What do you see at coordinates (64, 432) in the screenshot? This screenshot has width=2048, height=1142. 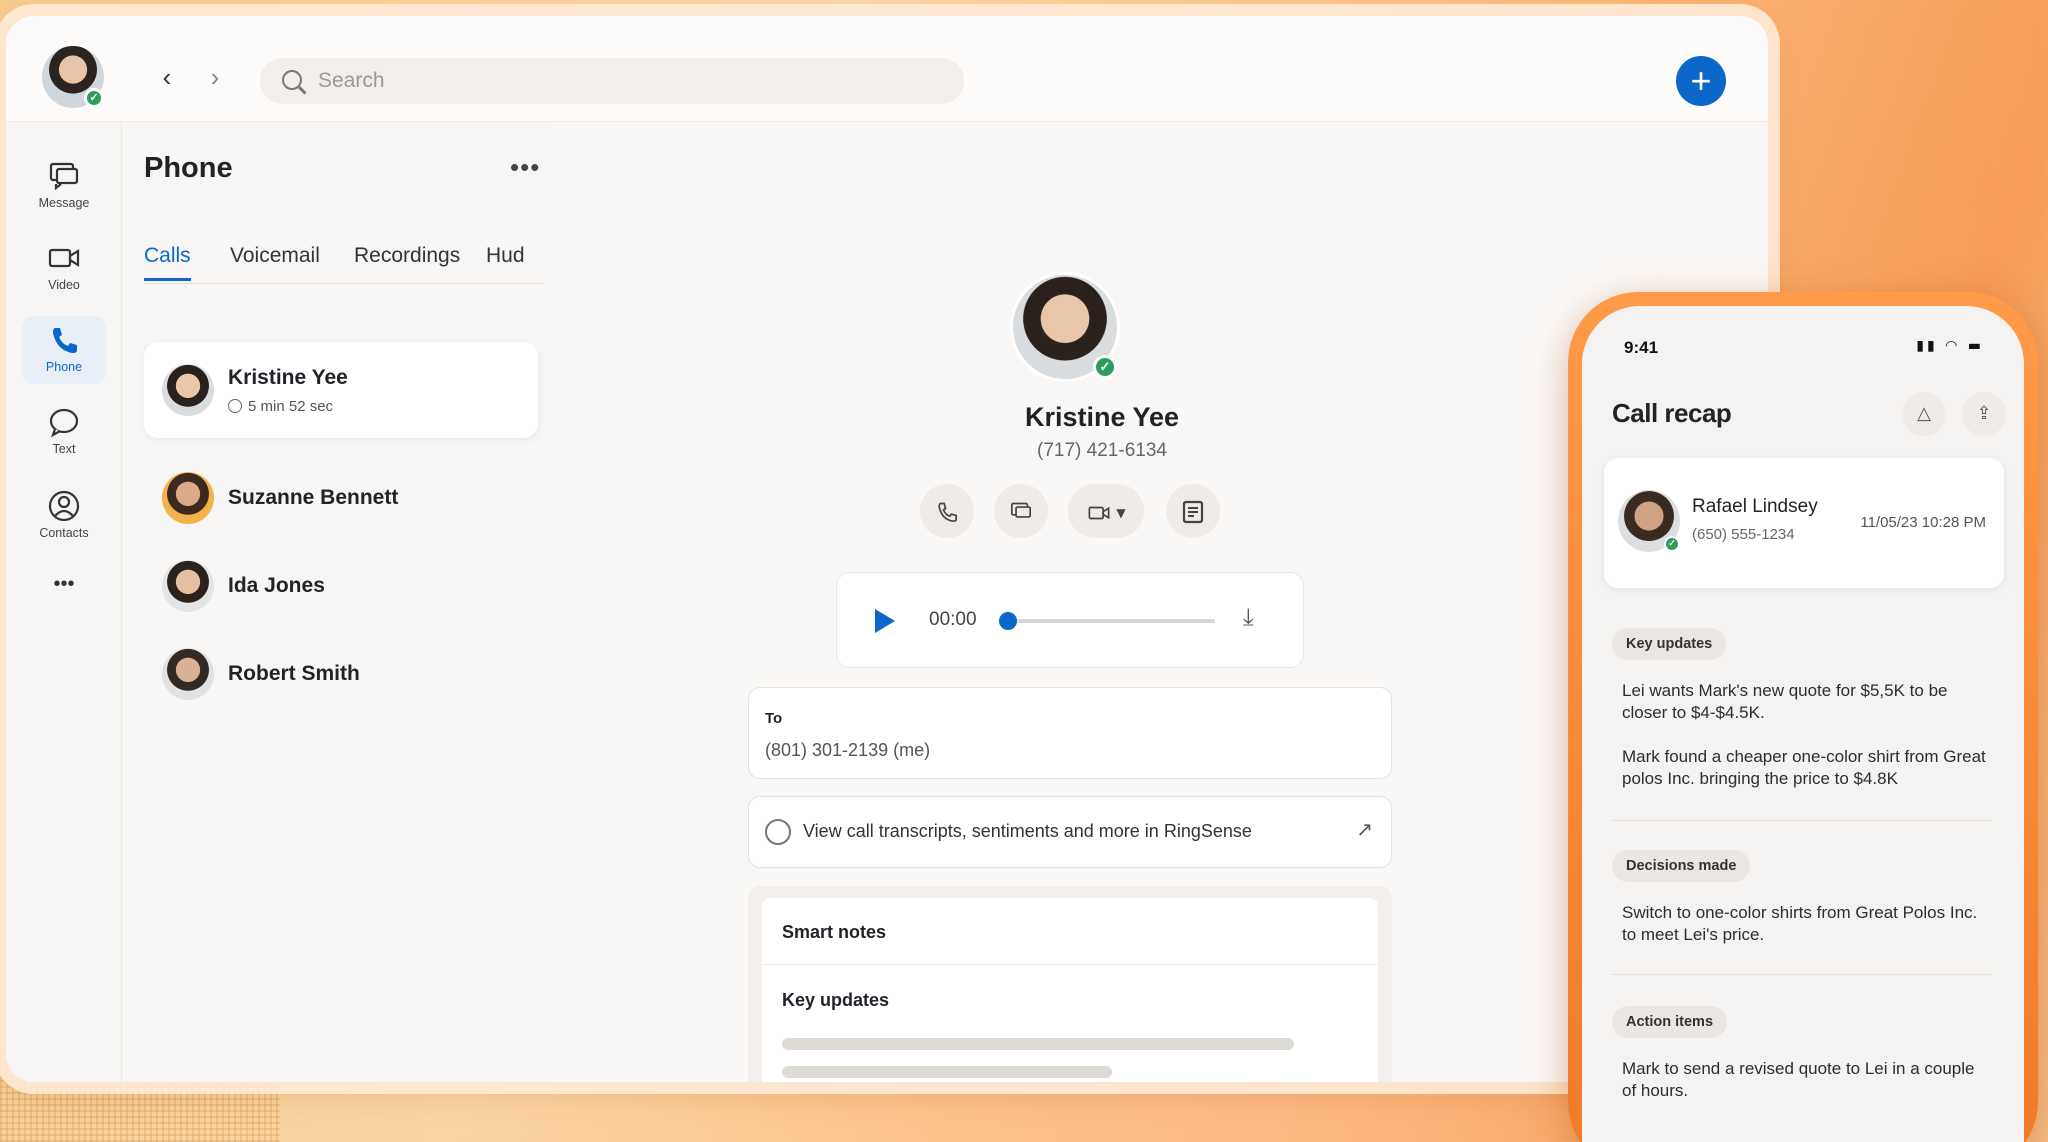 I see `nav-text: Text` at bounding box center [64, 432].